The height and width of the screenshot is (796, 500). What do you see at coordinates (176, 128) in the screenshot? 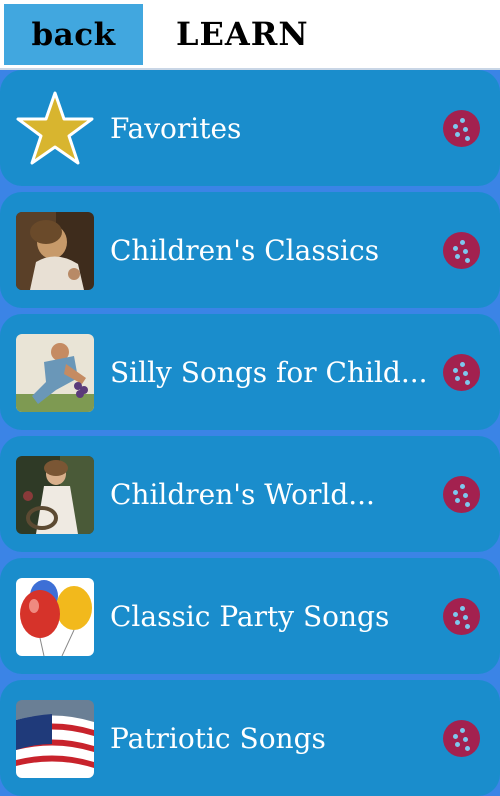
I see `list-item-label: Favorites` at bounding box center [176, 128].